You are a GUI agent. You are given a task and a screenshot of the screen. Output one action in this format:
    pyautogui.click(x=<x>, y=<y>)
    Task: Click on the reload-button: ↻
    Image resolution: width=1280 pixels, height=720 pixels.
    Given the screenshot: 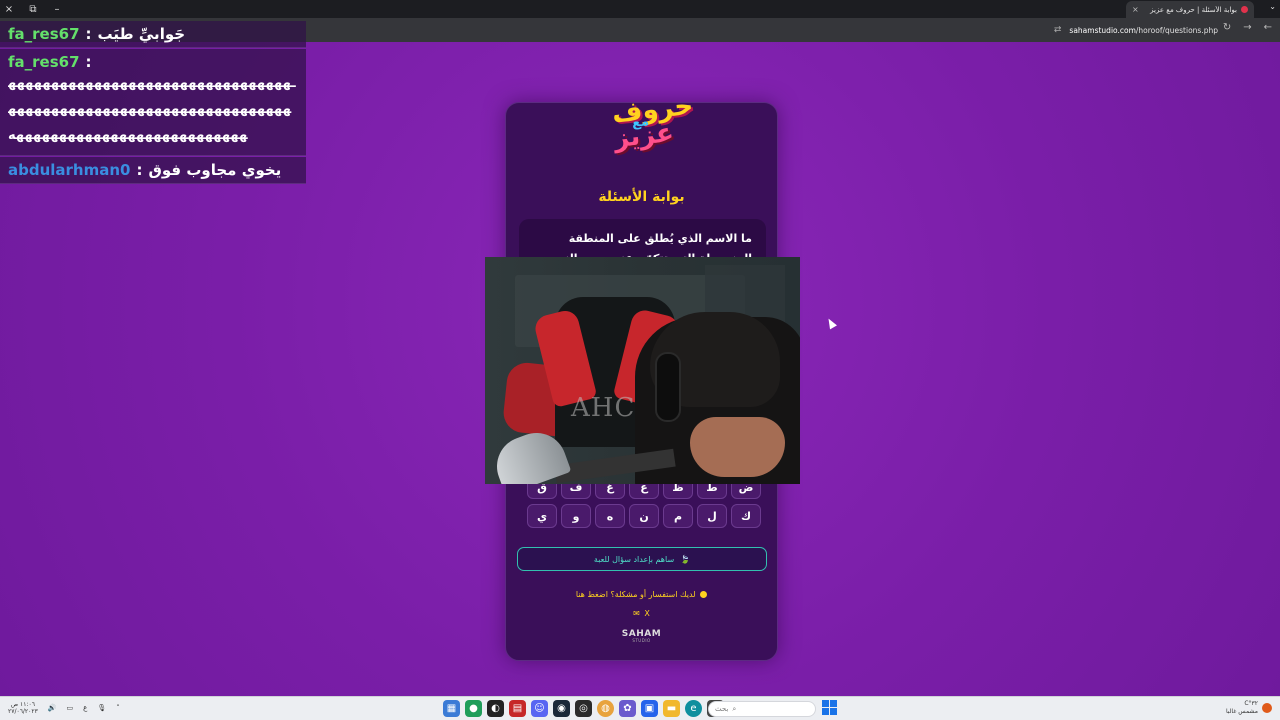 What is the action you would take?
    pyautogui.click(x=1227, y=27)
    